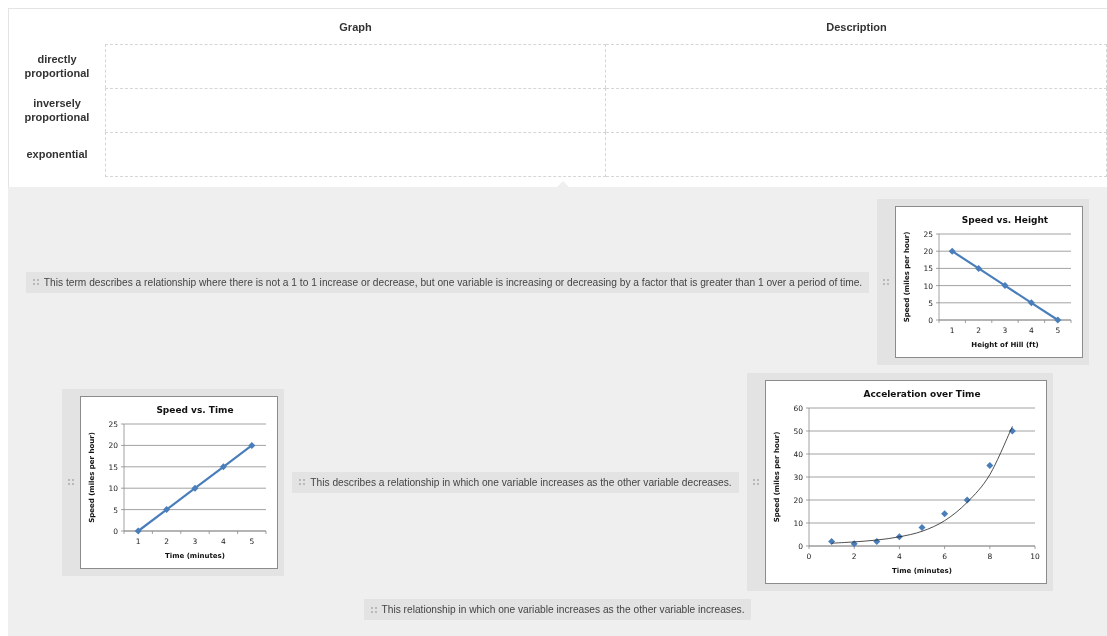 Image resolution: width=1107 pixels, height=636 pixels. What do you see at coordinates (1005, 220) in the screenshot?
I see `chart-title: Speed vs. Height` at bounding box center [1005, 220].